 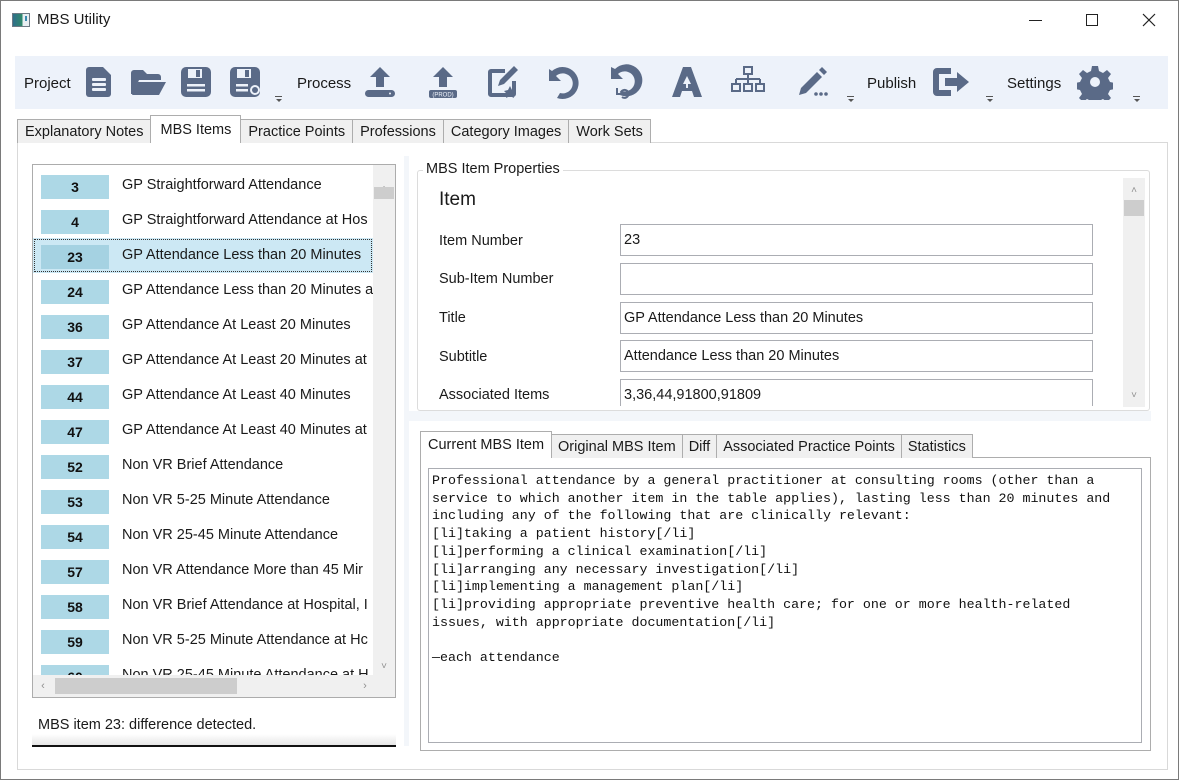 What do you see at coordinates (242, 570) in the screenshot?
I see `item-title: Non VR Attendance More than 45 Mir` at bounding box center [242, 570].